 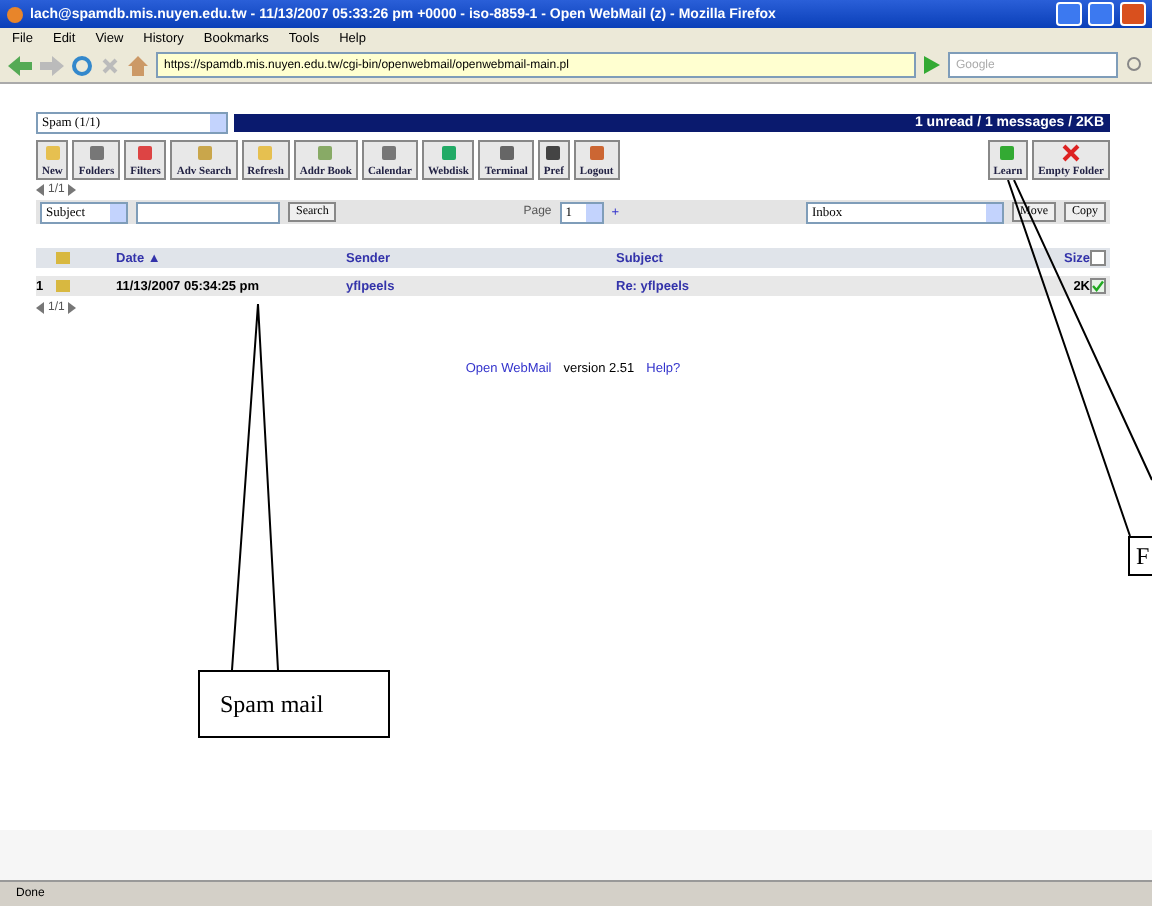 What do you see at coordinates (208, 212) in the screenshot?
I see `search-input` at bounding box center [208, 212].